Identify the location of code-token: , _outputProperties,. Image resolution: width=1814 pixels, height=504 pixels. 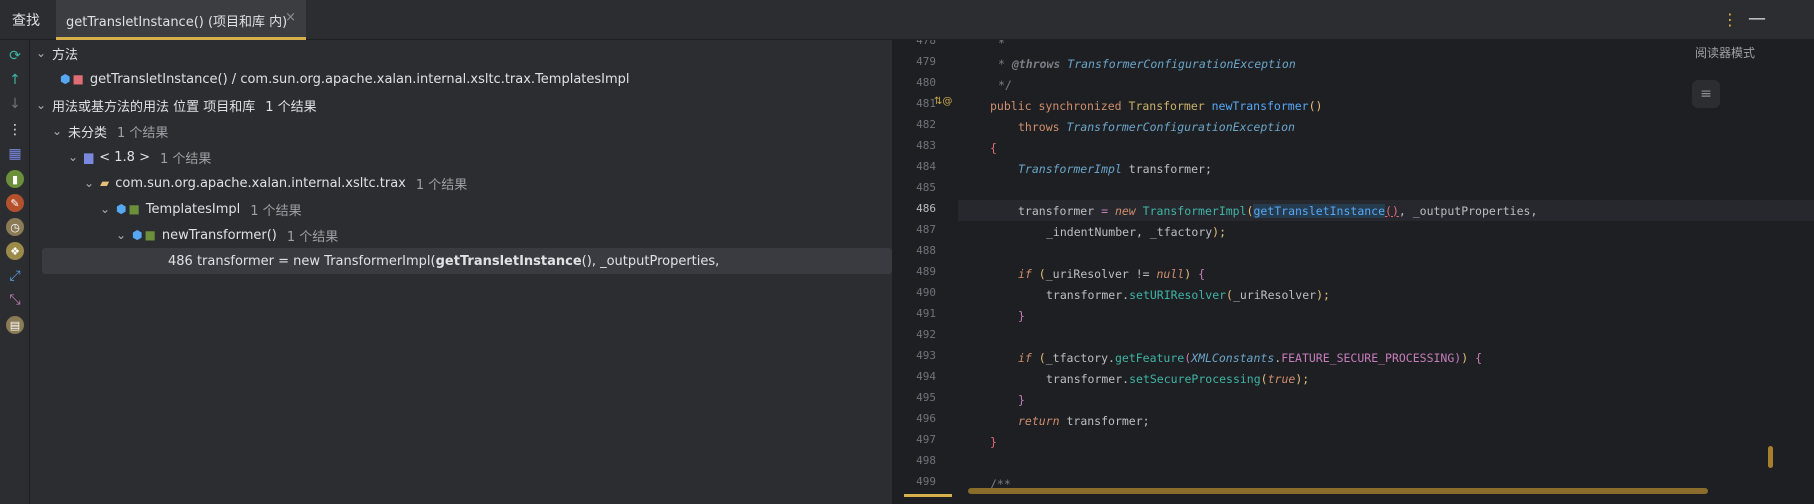
(1468, 210).